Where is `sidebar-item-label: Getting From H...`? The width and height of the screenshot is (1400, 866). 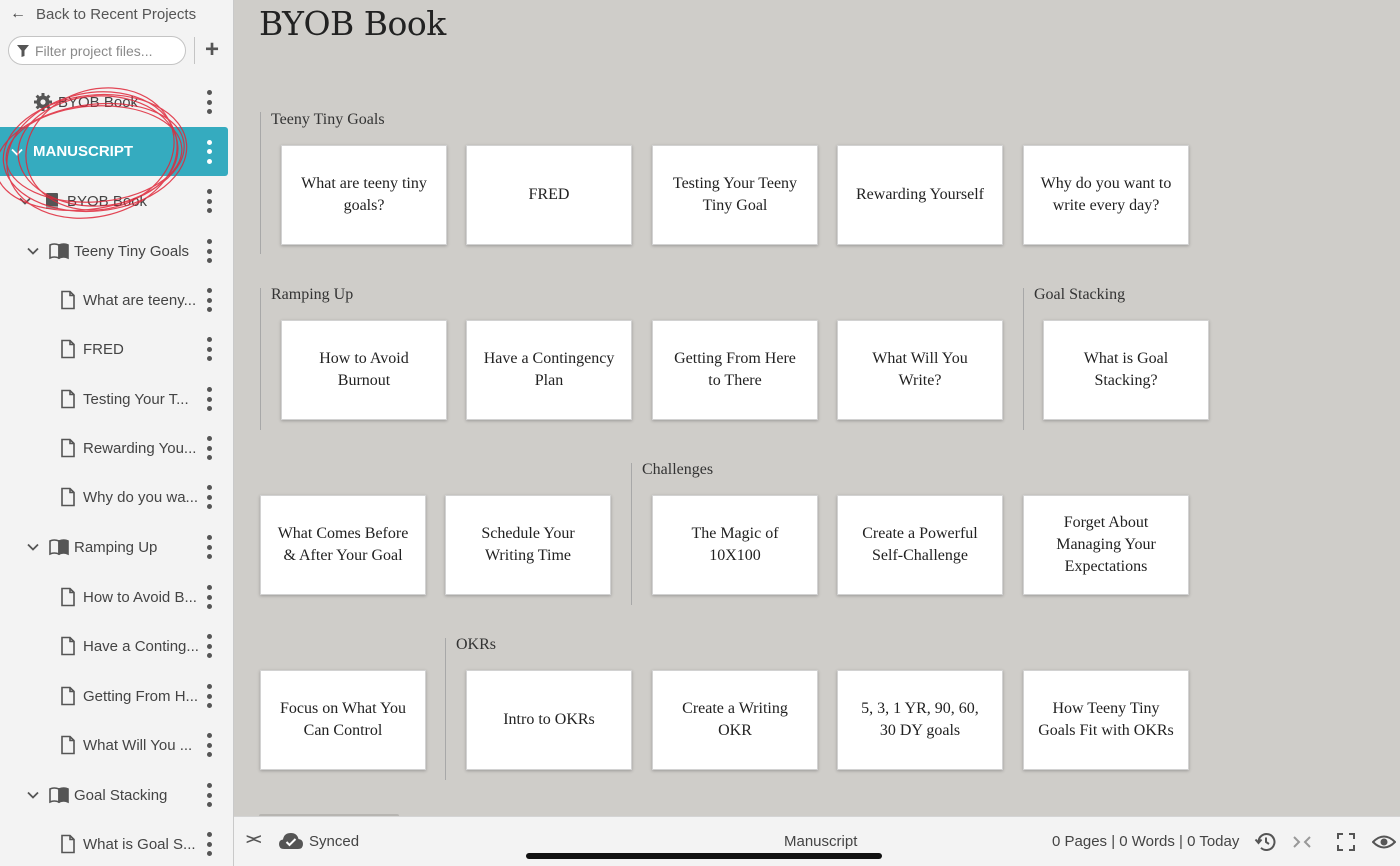
sidebar-item-label: Getting From H... is located at coordinates (141, 696).